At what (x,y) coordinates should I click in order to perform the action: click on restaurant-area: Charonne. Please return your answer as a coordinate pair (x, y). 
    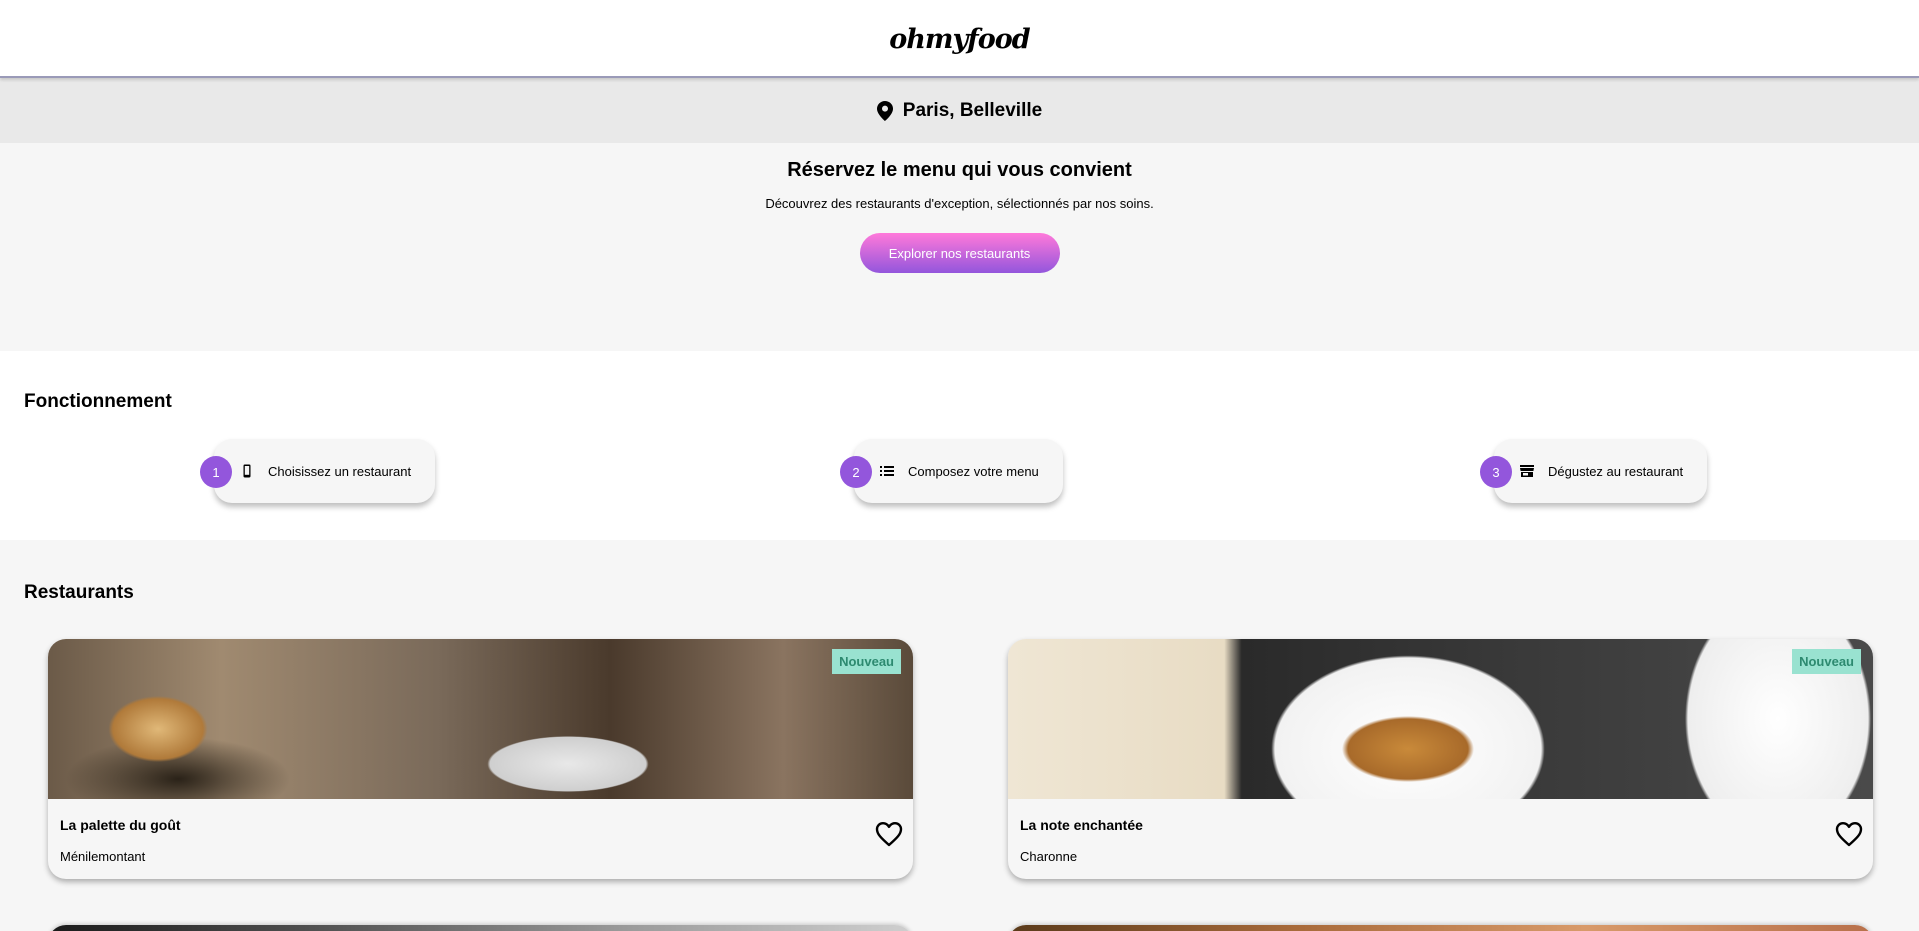
    Looking at the image, I should click on (1049, 856).